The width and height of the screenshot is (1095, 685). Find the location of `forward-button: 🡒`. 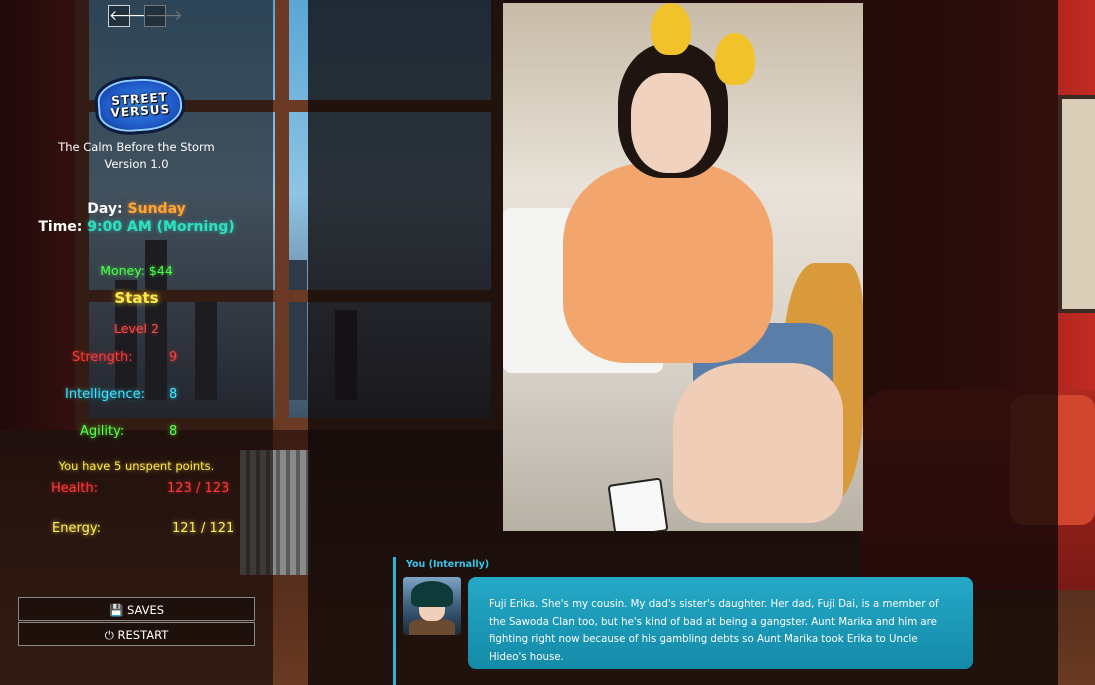

forward-button: 🡒 is located at coordinates (163, 16).